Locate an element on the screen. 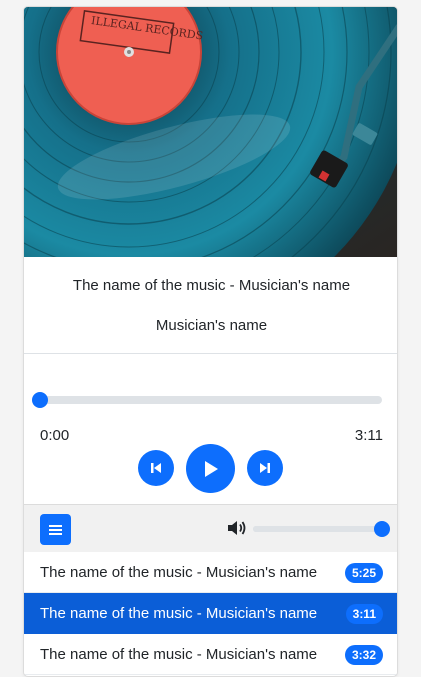  volume-slider is located at coordinates (321, 529).